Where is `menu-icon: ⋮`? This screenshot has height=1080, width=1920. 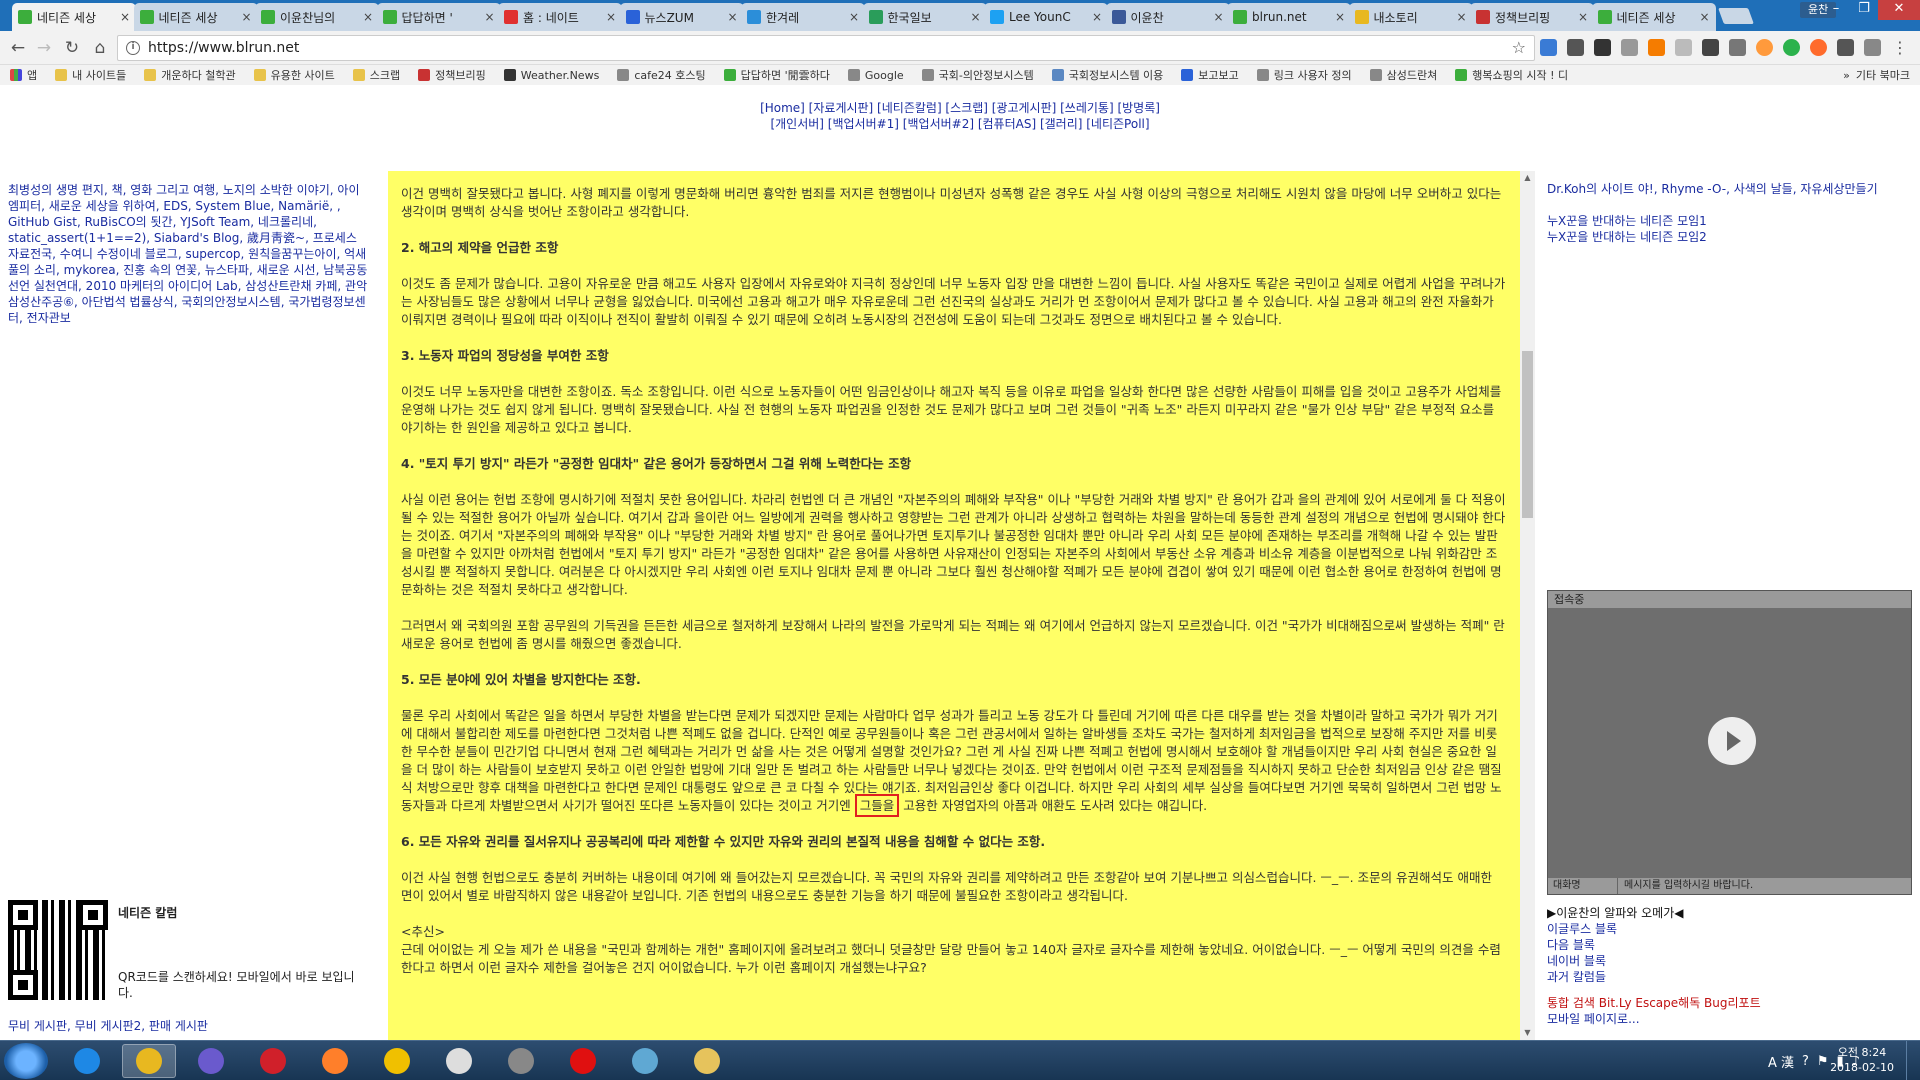 menu-icon: ⋮ is located at coordinates (1900, 47).